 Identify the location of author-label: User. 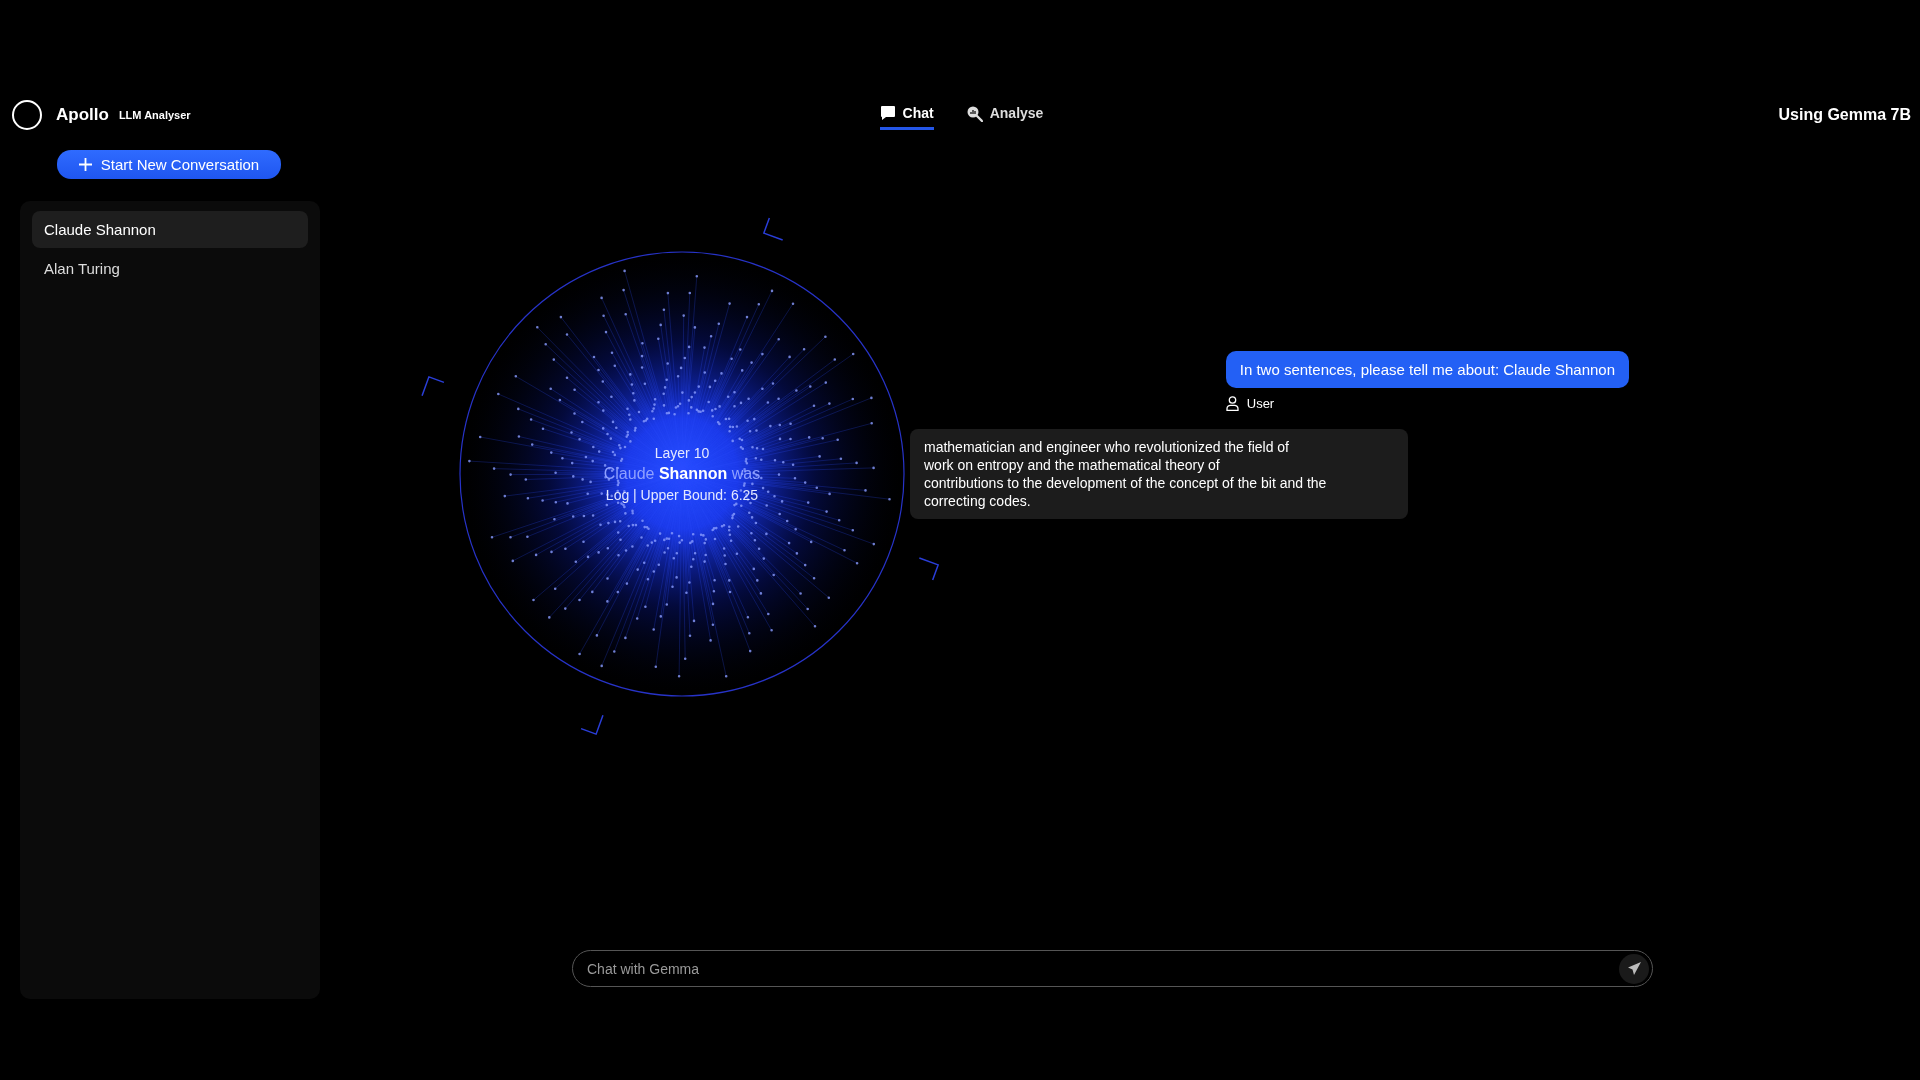
(1260, 403).